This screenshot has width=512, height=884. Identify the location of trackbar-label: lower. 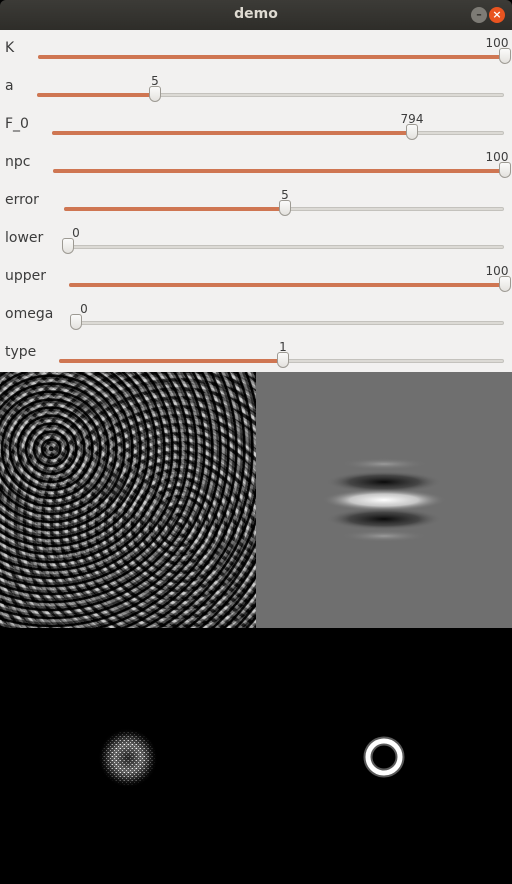
(24, 238).